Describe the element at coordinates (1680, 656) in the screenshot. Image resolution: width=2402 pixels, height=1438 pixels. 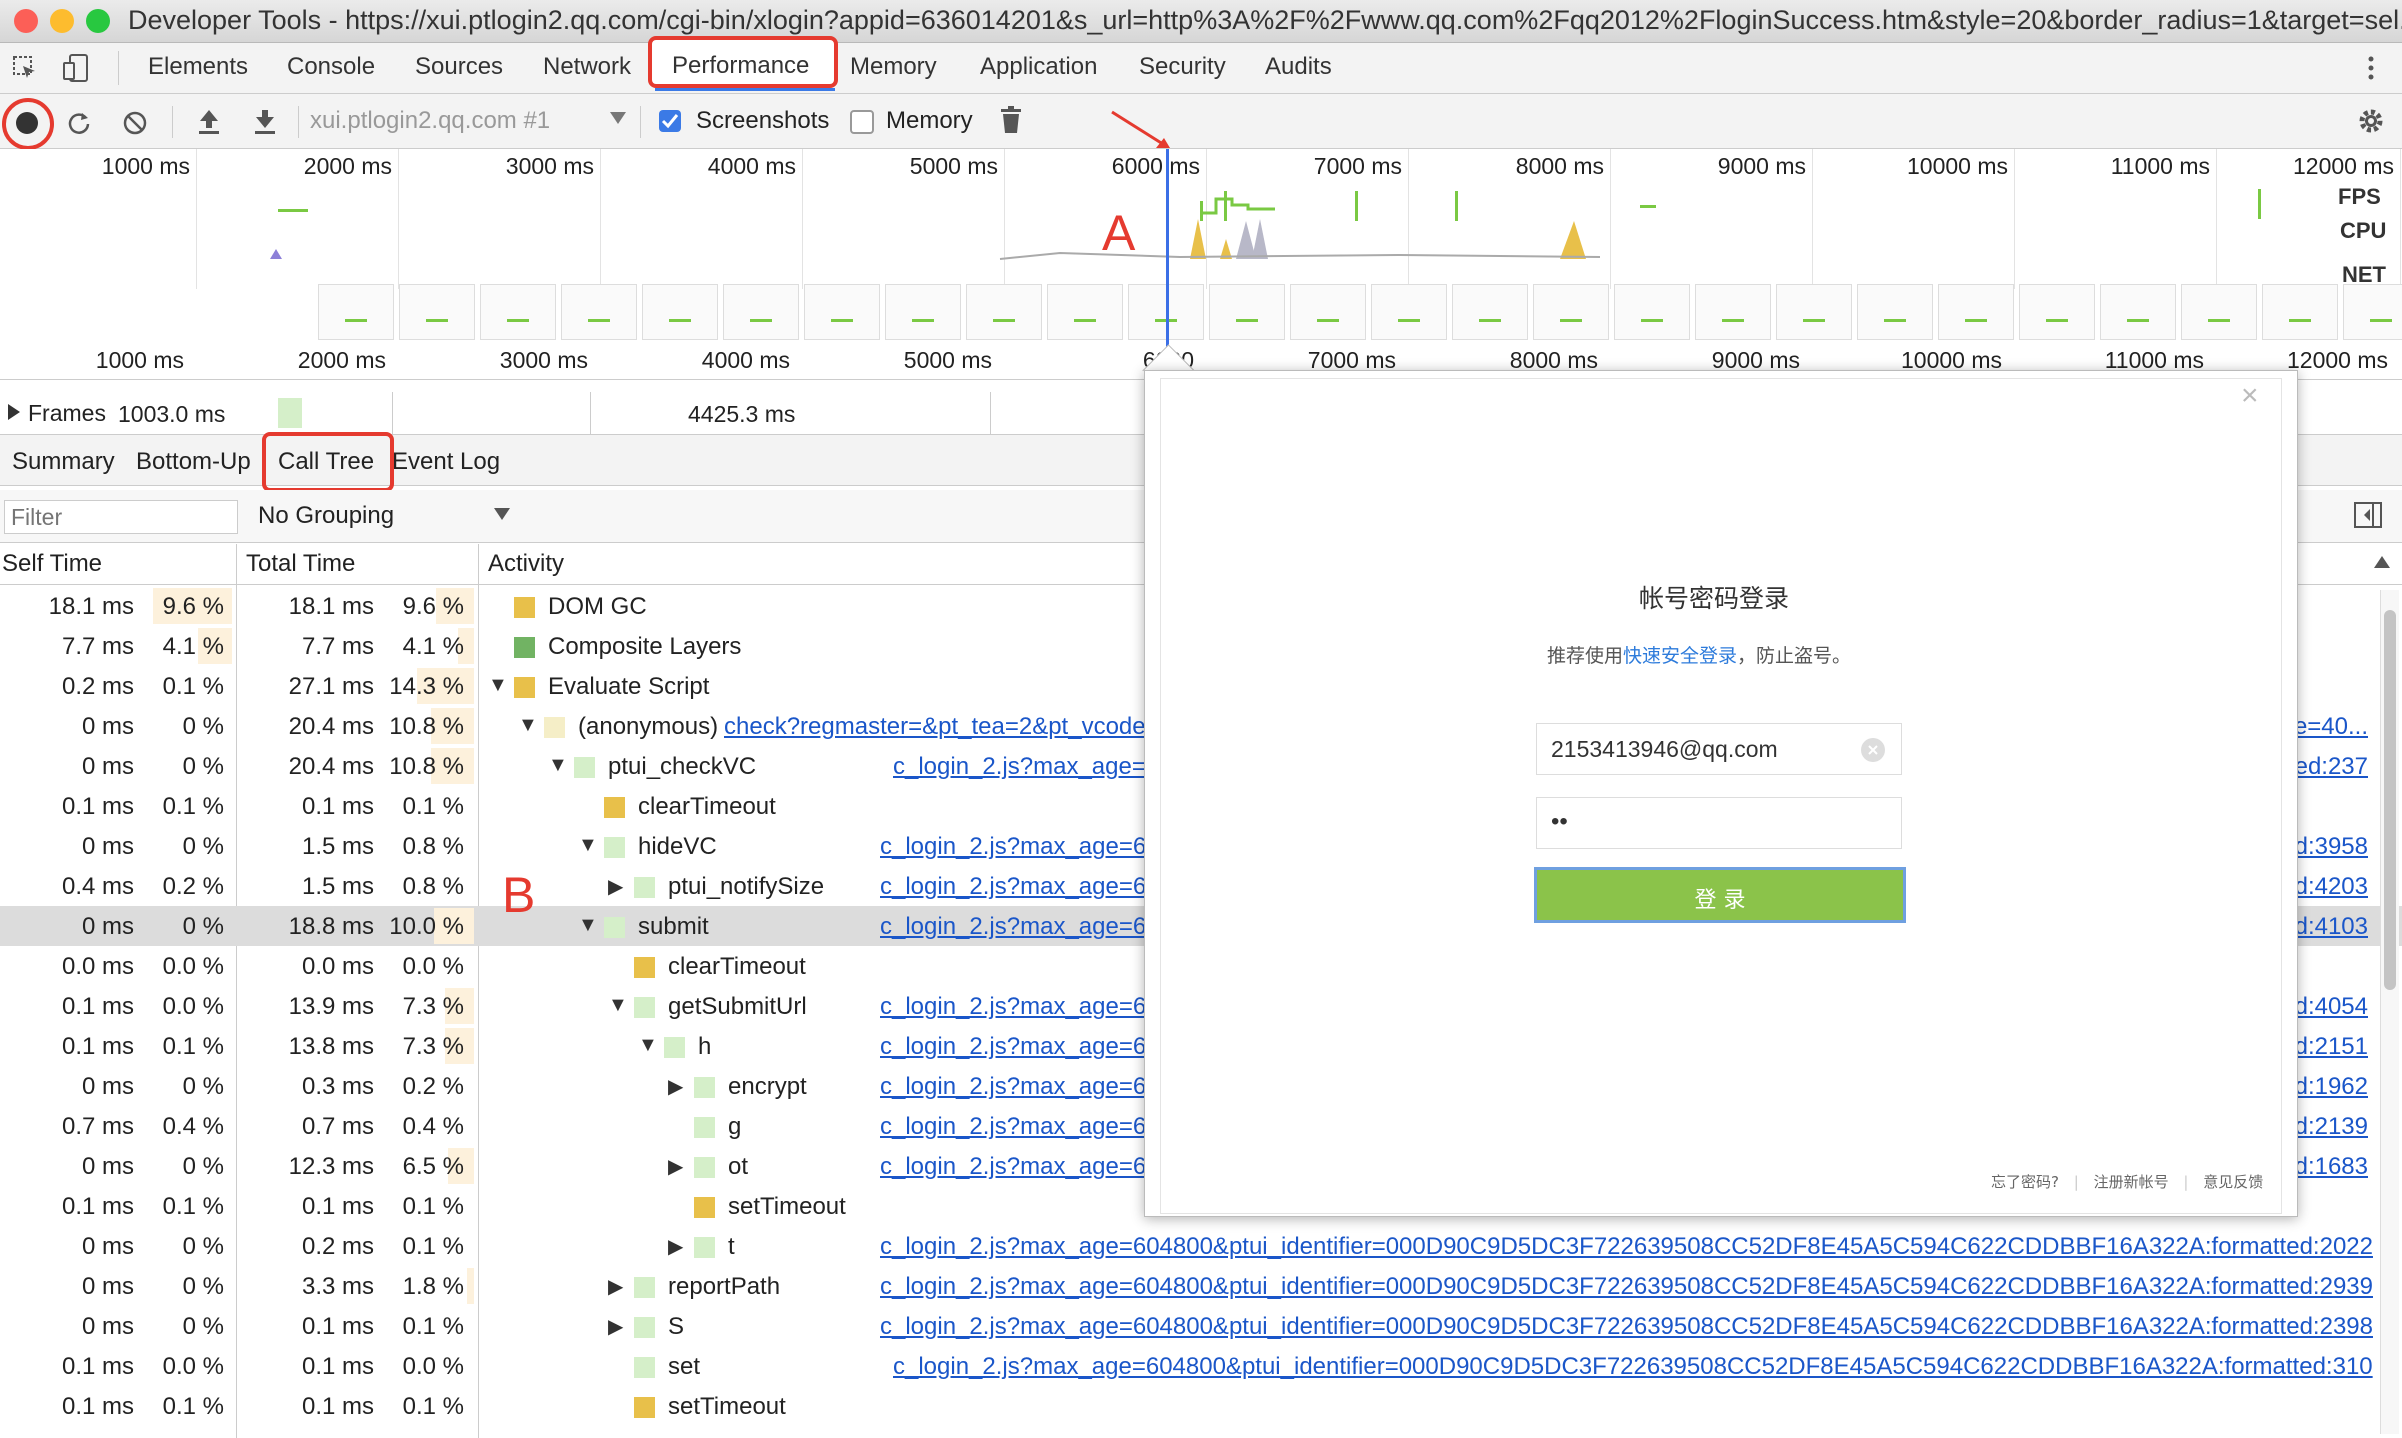
I see `quick-login-link: 快速安全登录` at that location.